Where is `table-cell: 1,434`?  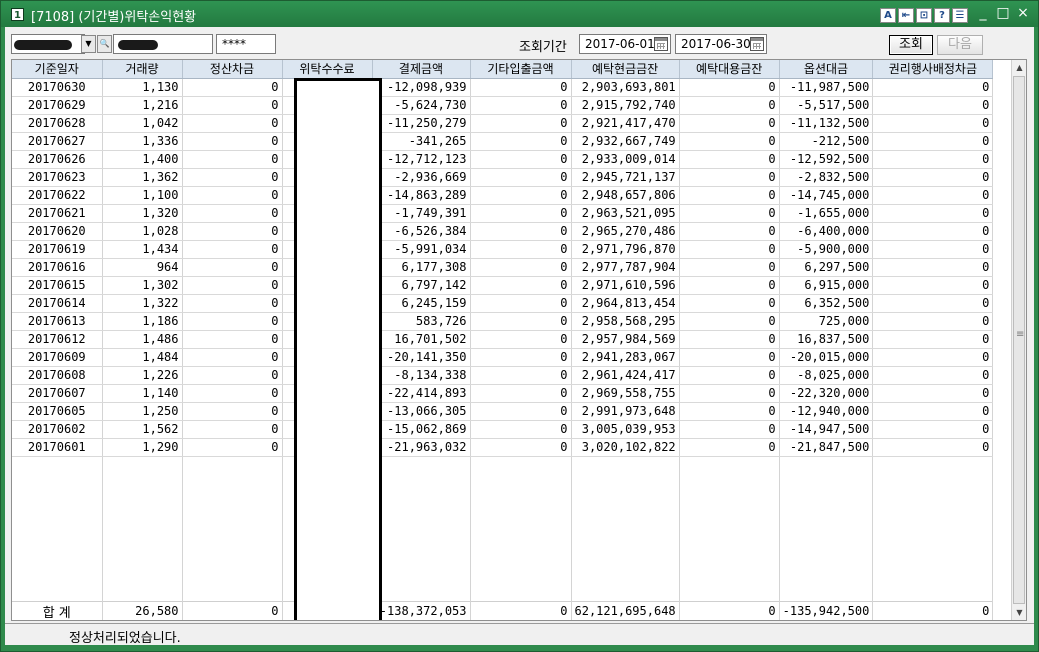 table-cell: 1,434 is located at coordinates (142, 249).